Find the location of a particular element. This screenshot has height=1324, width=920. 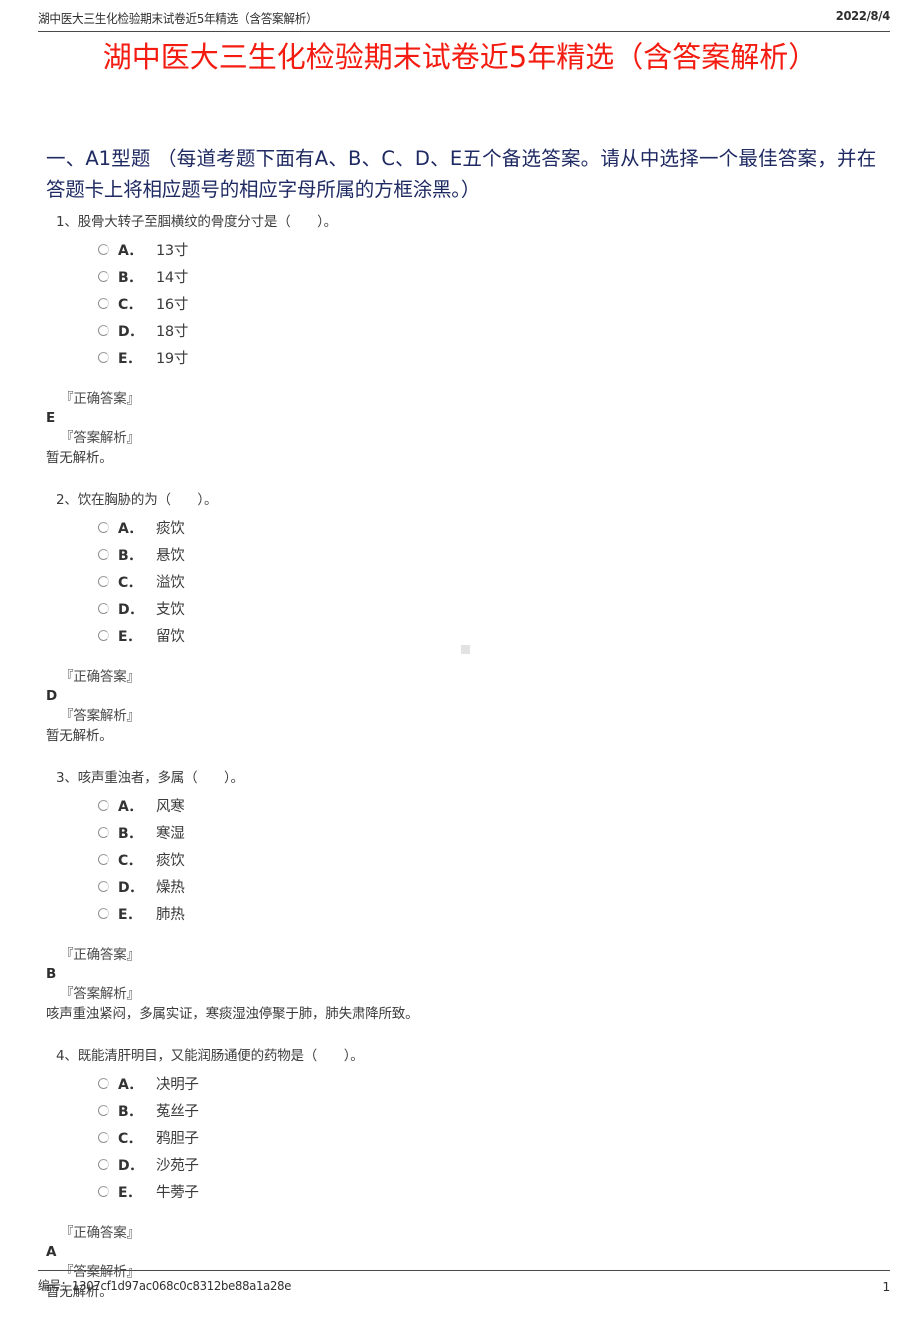

option-text: 菟丝子 is located at coordinates (177, 1112).